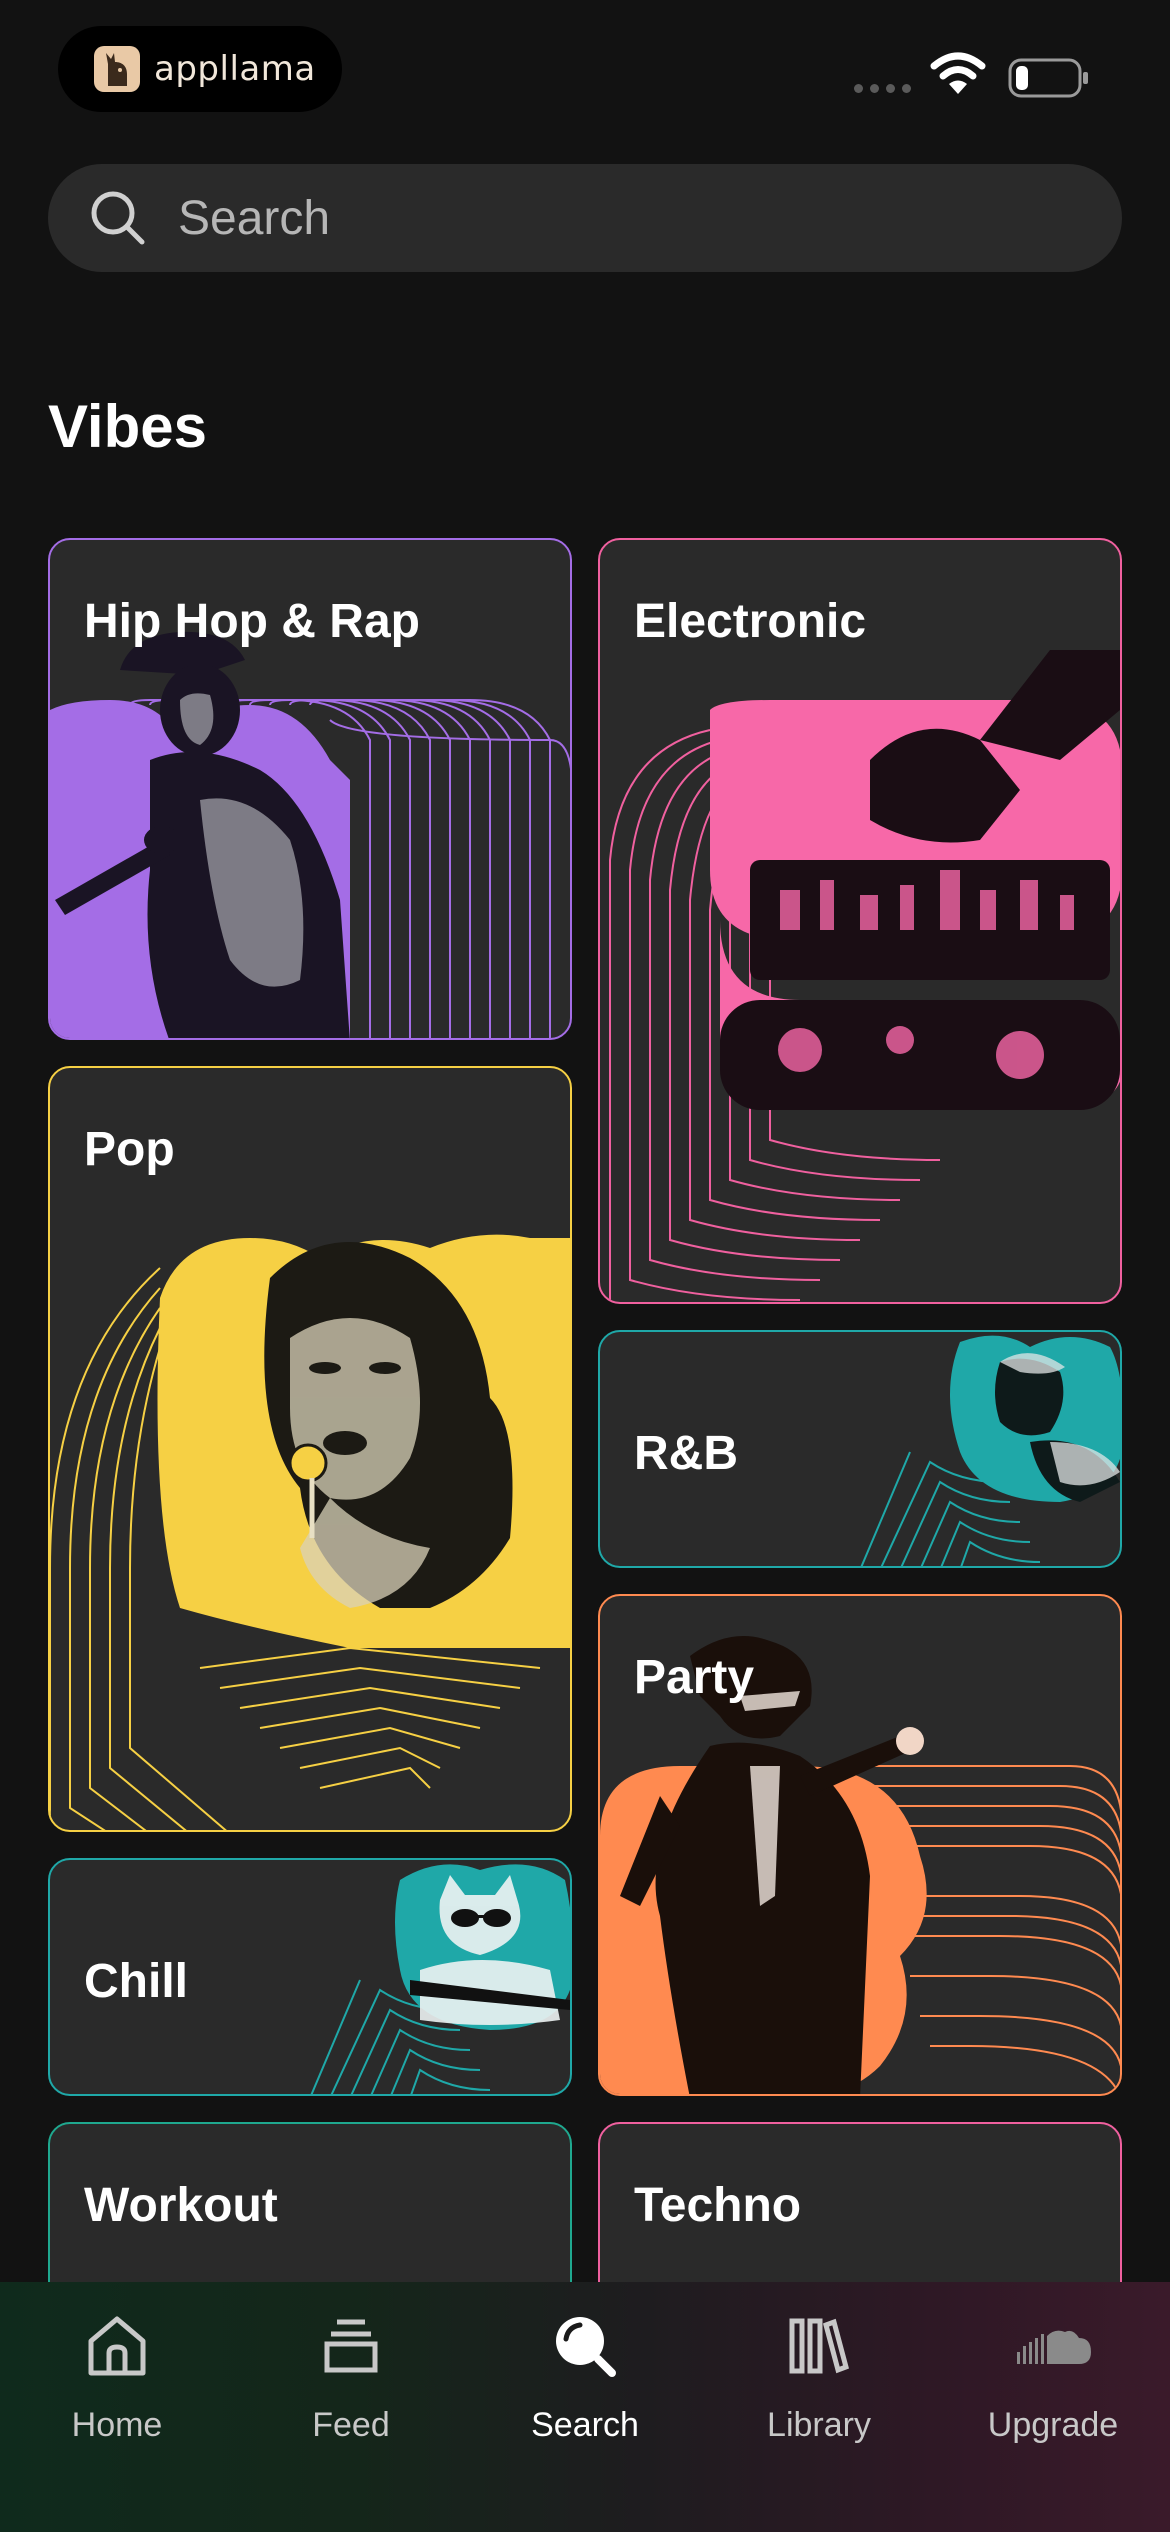  I want to click on genre-tile-rnb: R&B, so click(860, 1449).